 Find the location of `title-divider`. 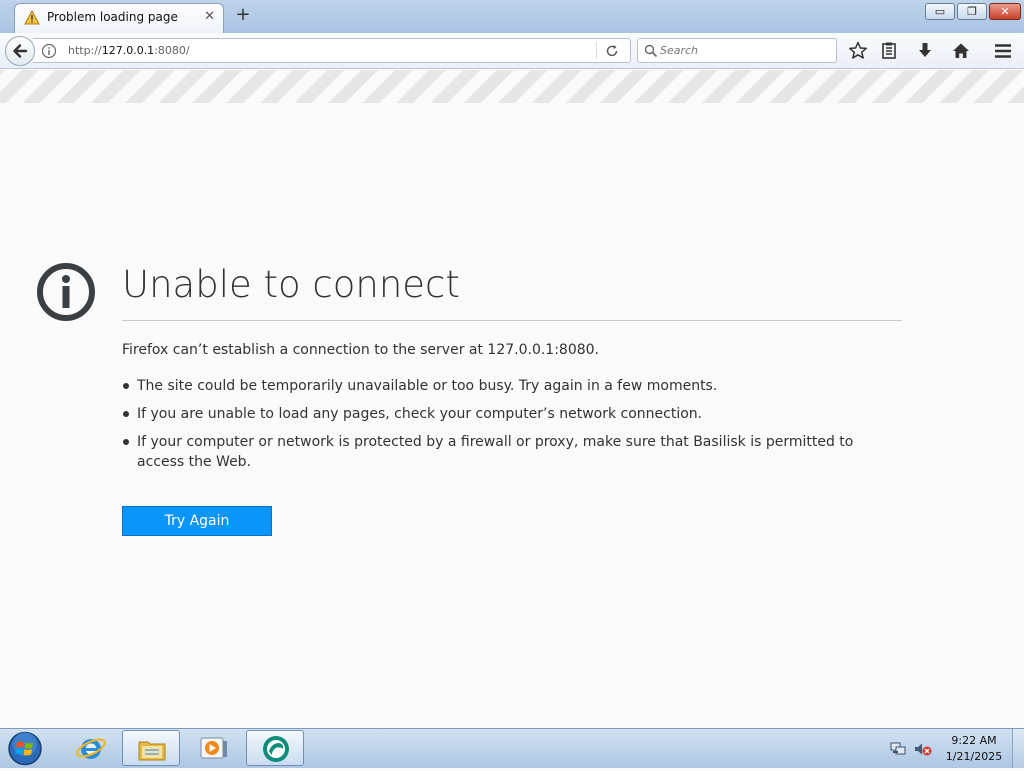

title-divider is located at coordinates (512, 320).